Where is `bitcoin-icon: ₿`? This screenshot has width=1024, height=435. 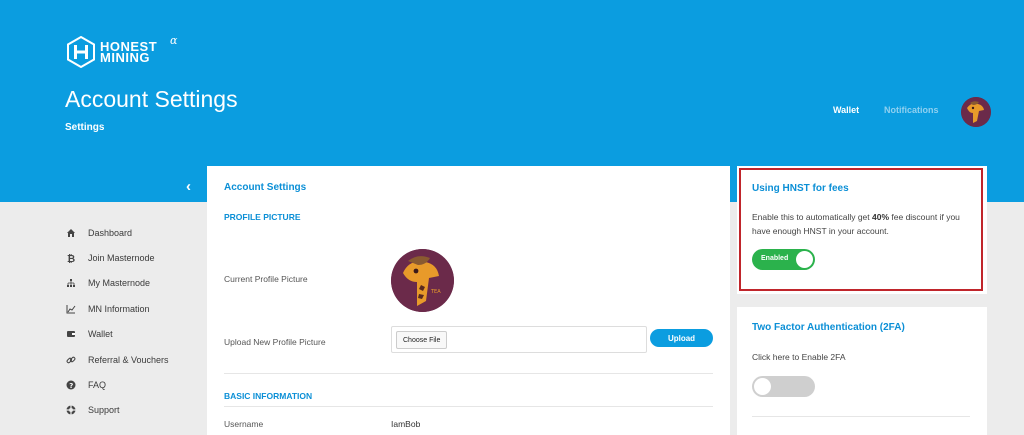
bitcoin-icon: ₿ is located at coordinates (70, 258).